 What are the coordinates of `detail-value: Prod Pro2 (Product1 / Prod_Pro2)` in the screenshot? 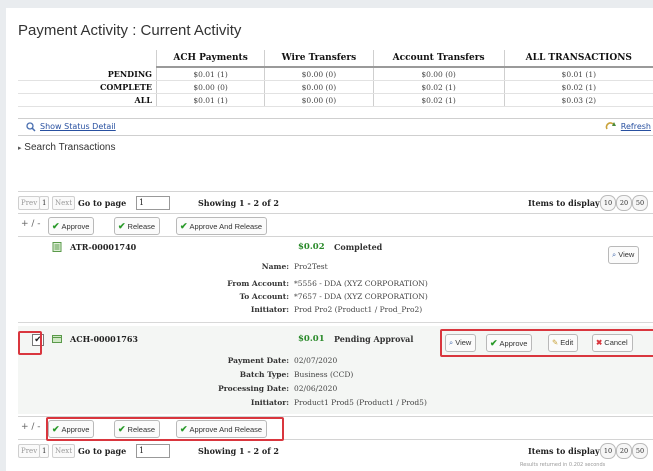 It's located at (358, 309).